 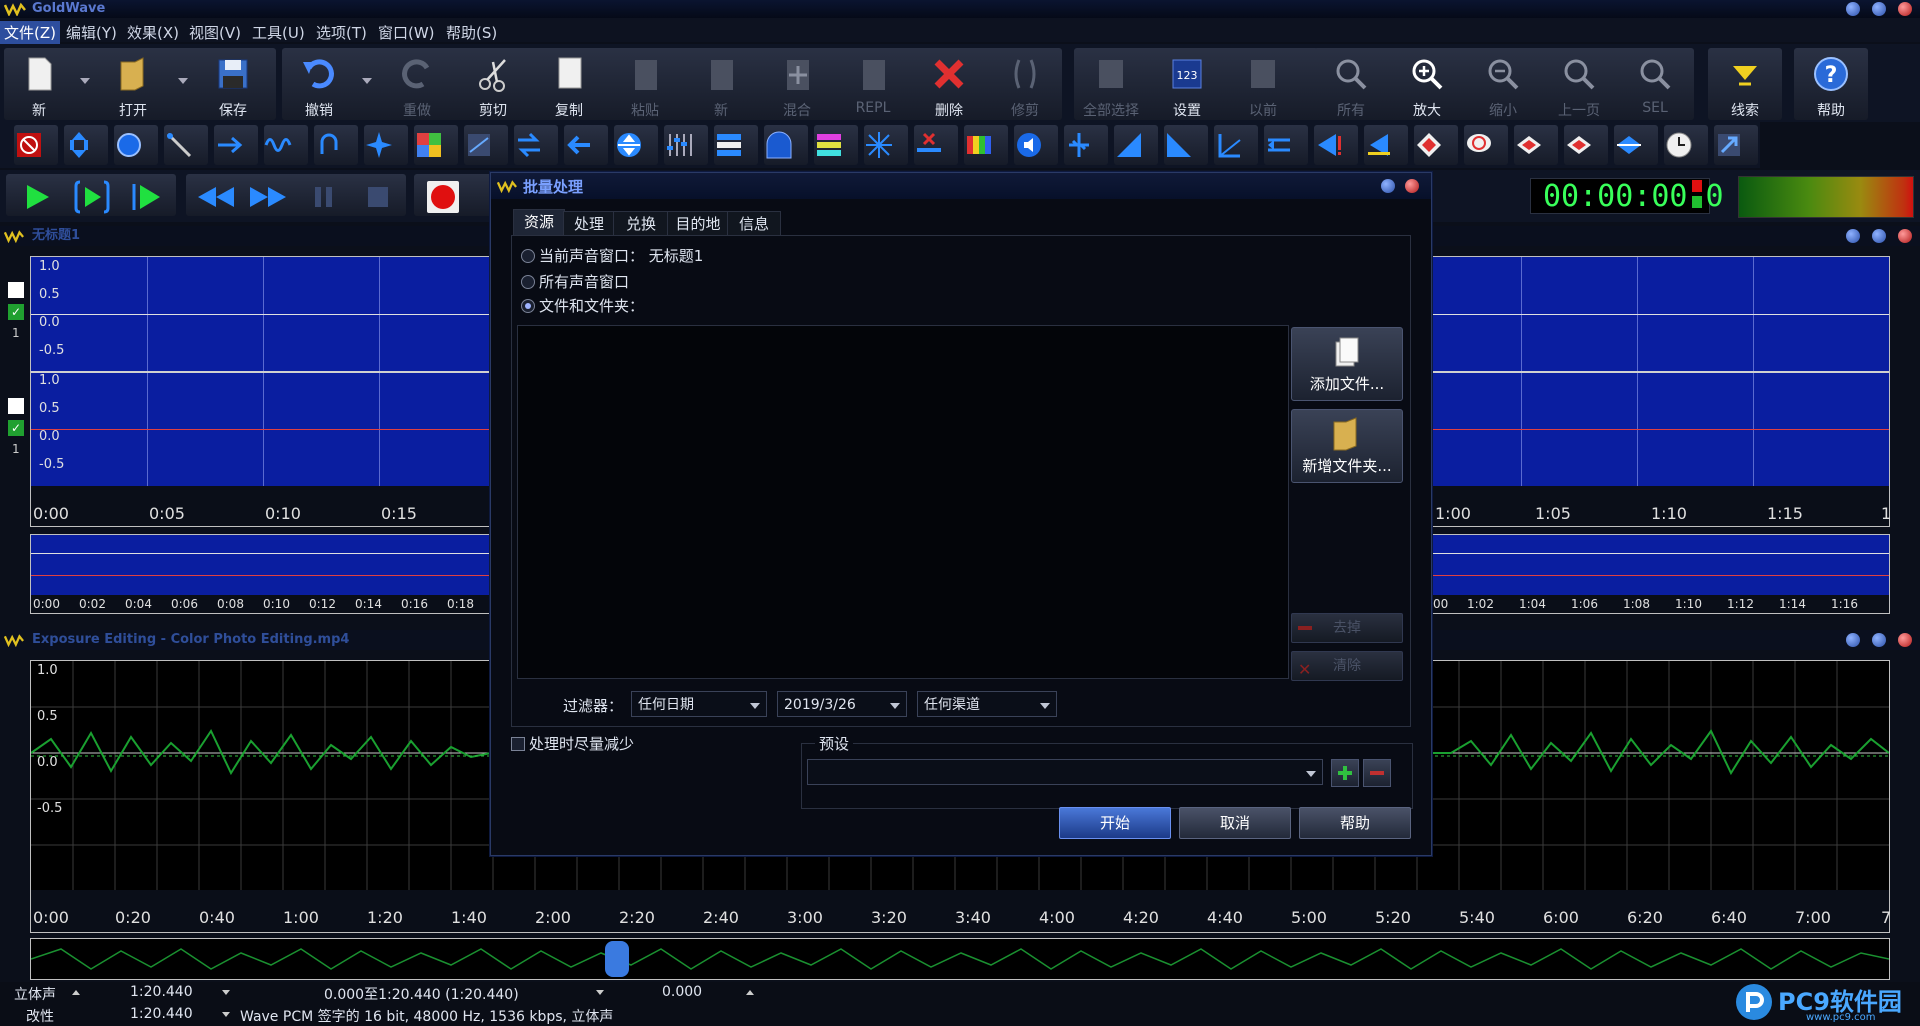 What do you see at coordinates (471, 32) in the screenshot?
I see `menu-help: 帮助(S)` at bounding box center [471, 32].